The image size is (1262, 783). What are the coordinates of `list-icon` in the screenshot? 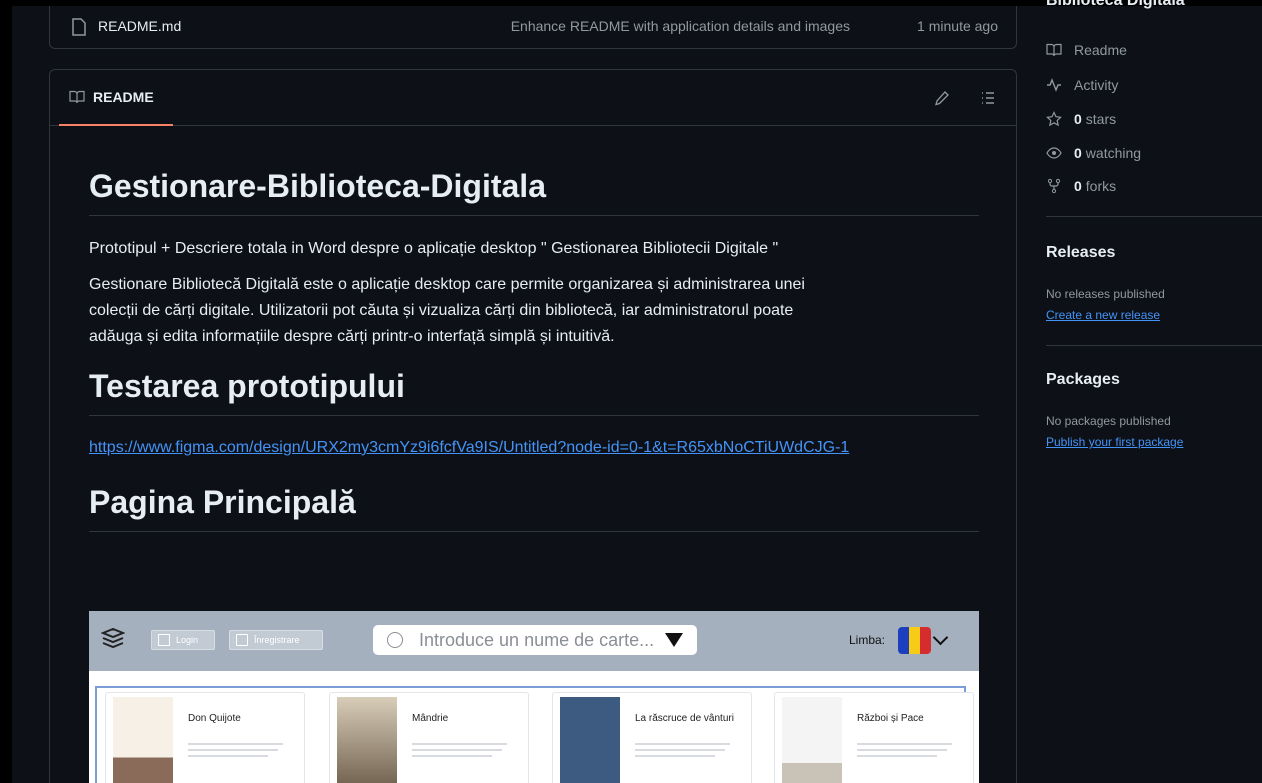 It's located at (988, 98).